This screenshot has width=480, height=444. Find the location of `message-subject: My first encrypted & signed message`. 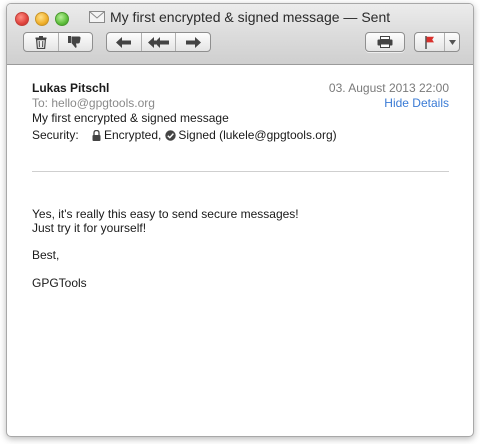

message-subject: My first encrypted & signed message is located at coordinates (130, 118).